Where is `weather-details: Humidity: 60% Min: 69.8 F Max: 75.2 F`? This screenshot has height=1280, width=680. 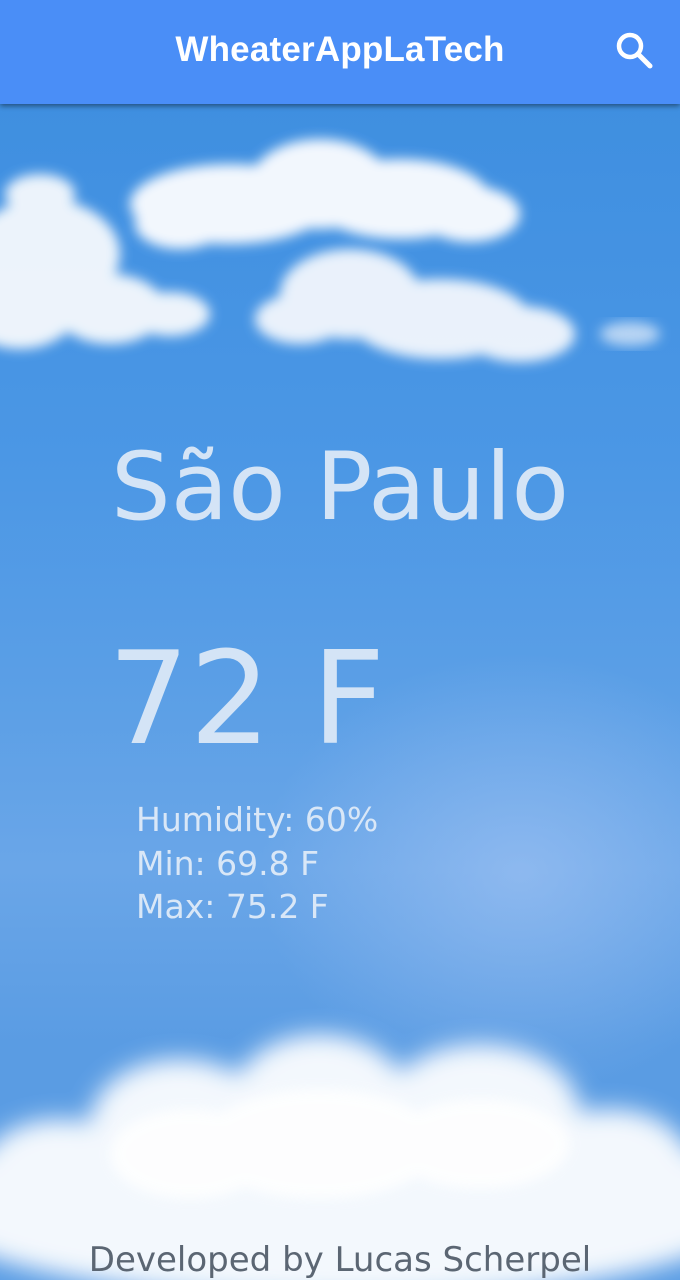
weather-details: Humidity: 60% Min: 69.8 F Max: 75.2 F is located at coordinates (257, 863).